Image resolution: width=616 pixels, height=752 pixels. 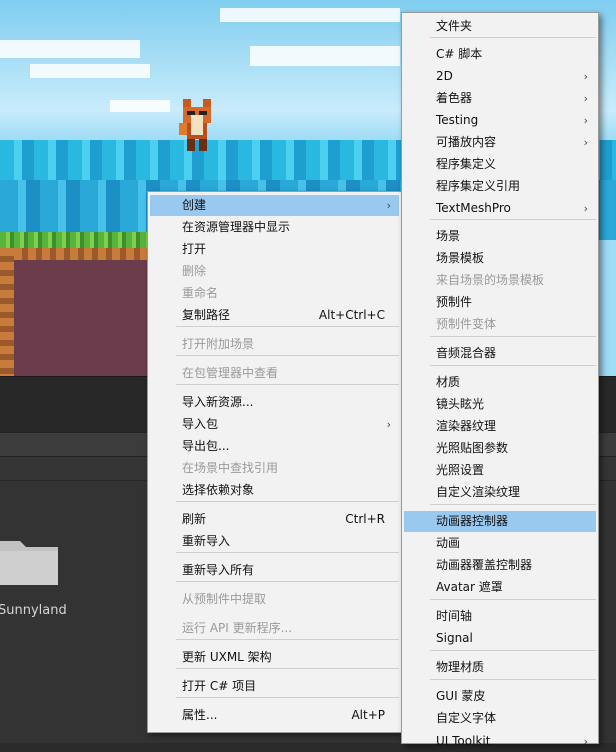 What do you see at coordinates (463, 741) in the screenshot?
I see `create-submenu-item-label: UI Toolkit` at bounding box center [463, 741].